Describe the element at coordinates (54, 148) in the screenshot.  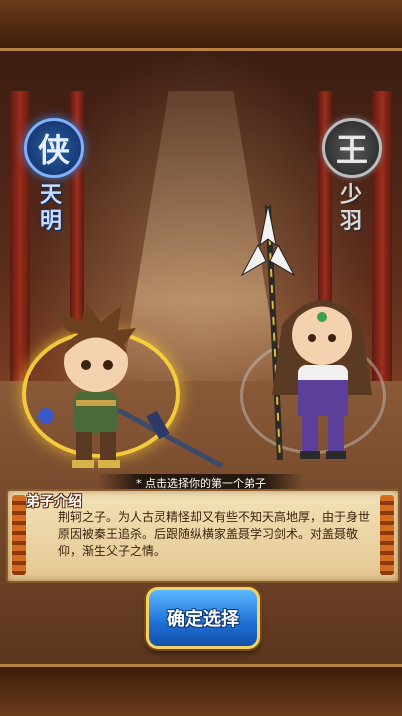
I see `hero-badge-left: 侠` at that location.